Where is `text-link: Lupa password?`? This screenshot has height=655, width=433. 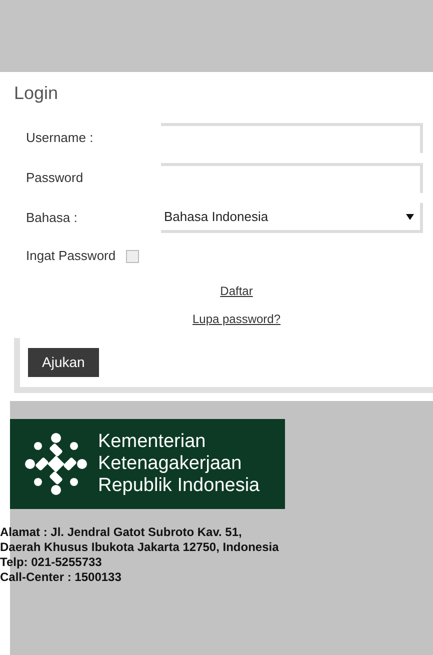 text-link: Lupa password? is located at coordinates (236, 319).